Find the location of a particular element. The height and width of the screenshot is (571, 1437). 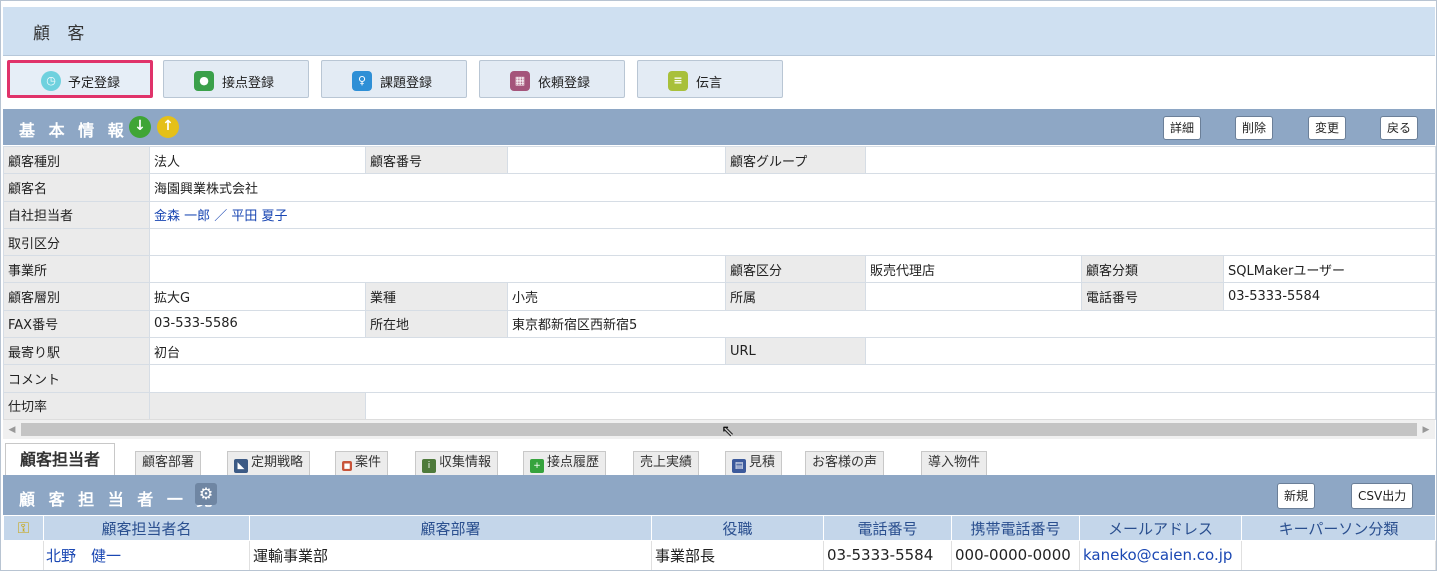

back-button: 戻る is located at coordinates (1399, 128).